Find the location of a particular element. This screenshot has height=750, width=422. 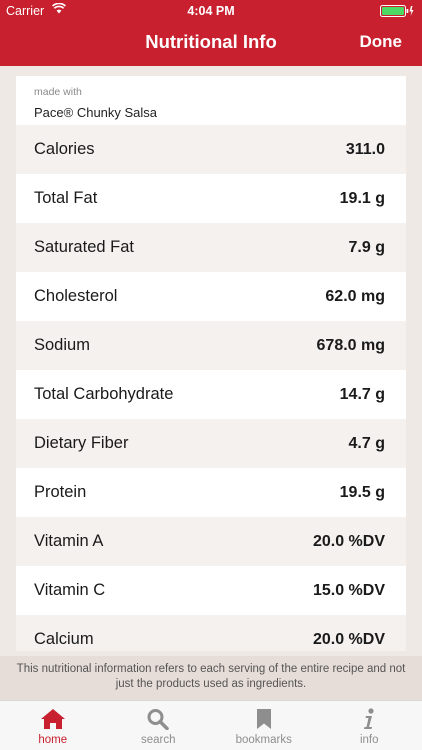

bookmark-icon is located at coordinates (264, 719).